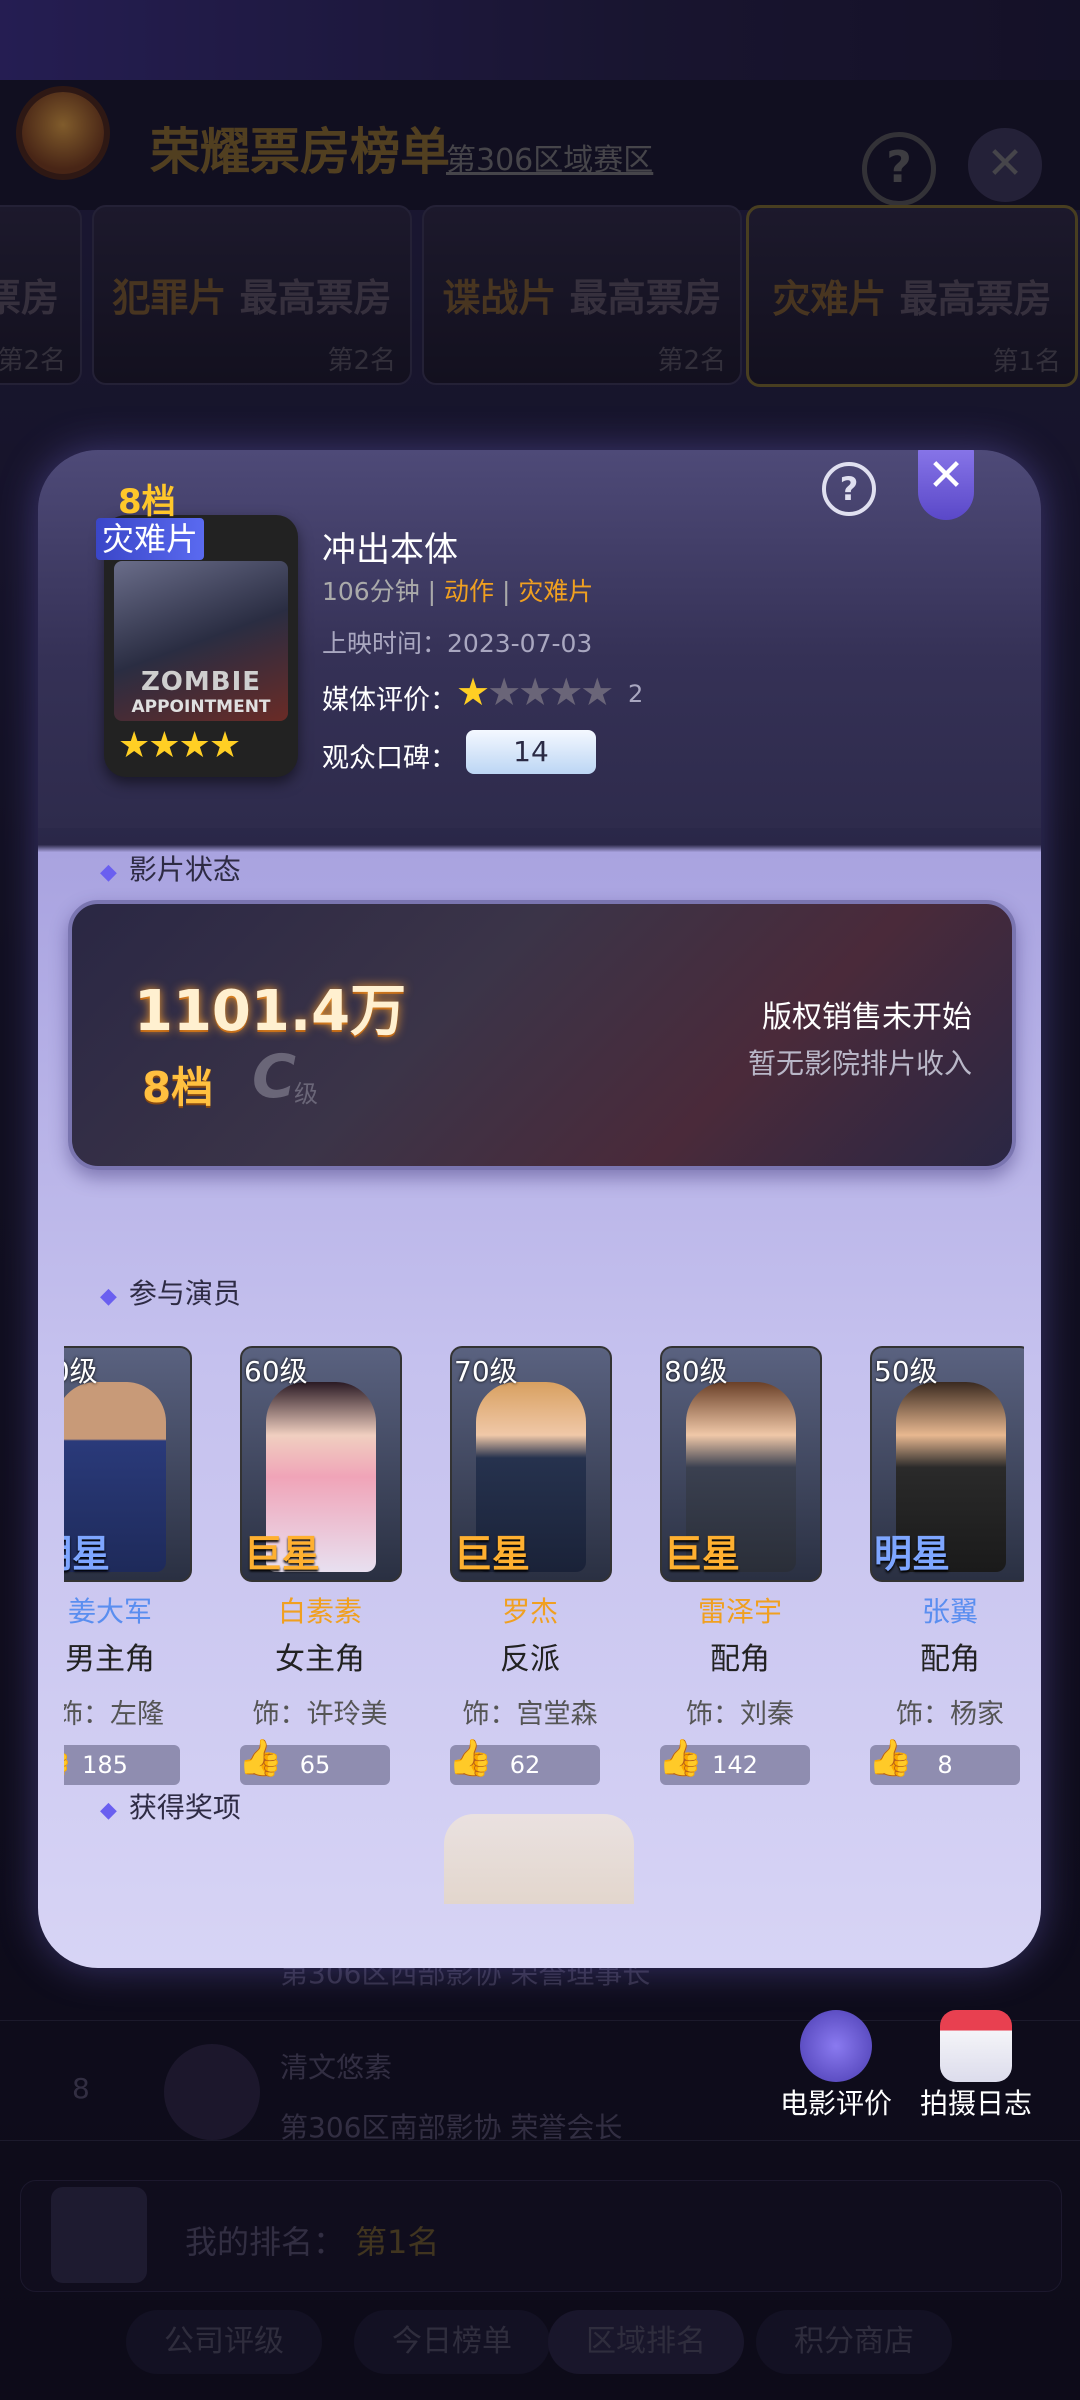 Image resolution: width=1080 pixels, height=2400 pixels. I want to click on like-button: 👍 65, so click(314, 1762).